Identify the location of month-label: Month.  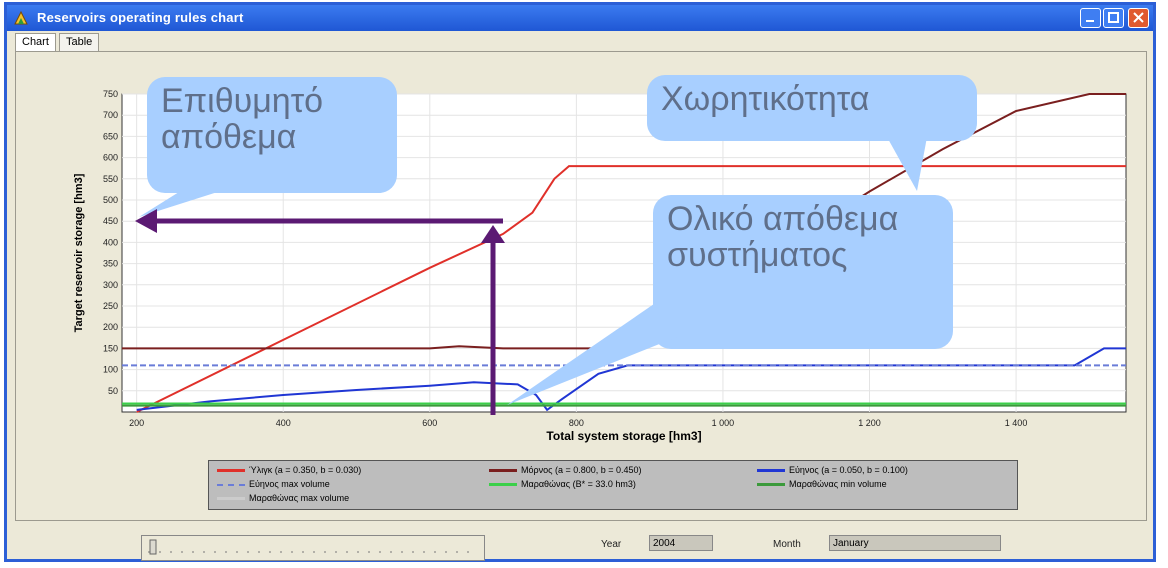
(787, 544).